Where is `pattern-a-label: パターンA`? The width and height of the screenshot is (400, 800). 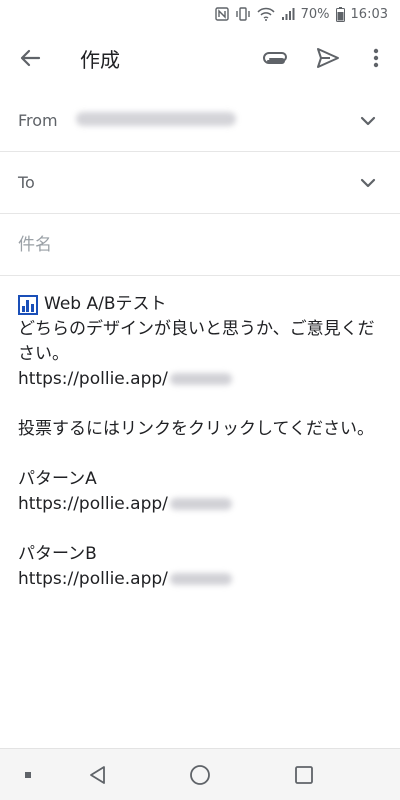
pattern-a-label: パターンA is located at coordinates (57, 479).